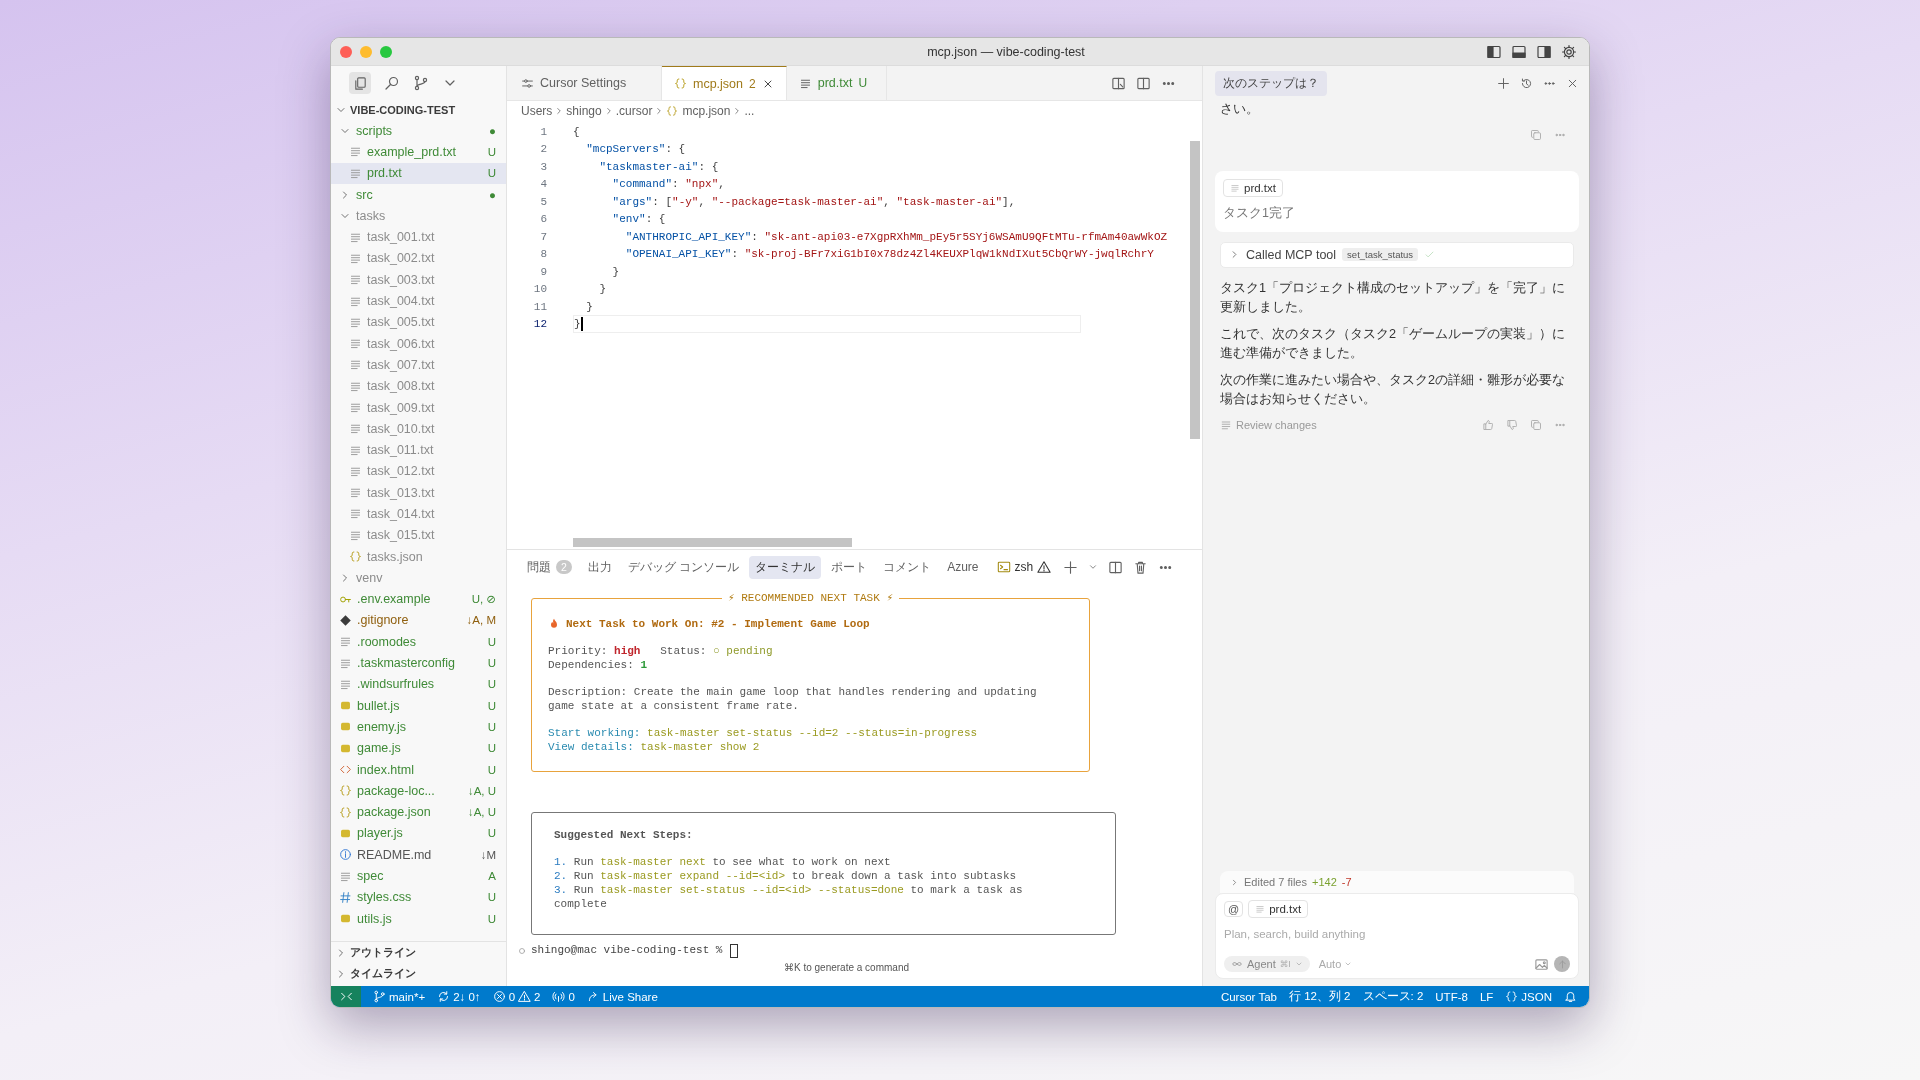 The height and width of the screenshot is (1080, 1920). I want to click on file-item: tasks.json, so click(418, 556).